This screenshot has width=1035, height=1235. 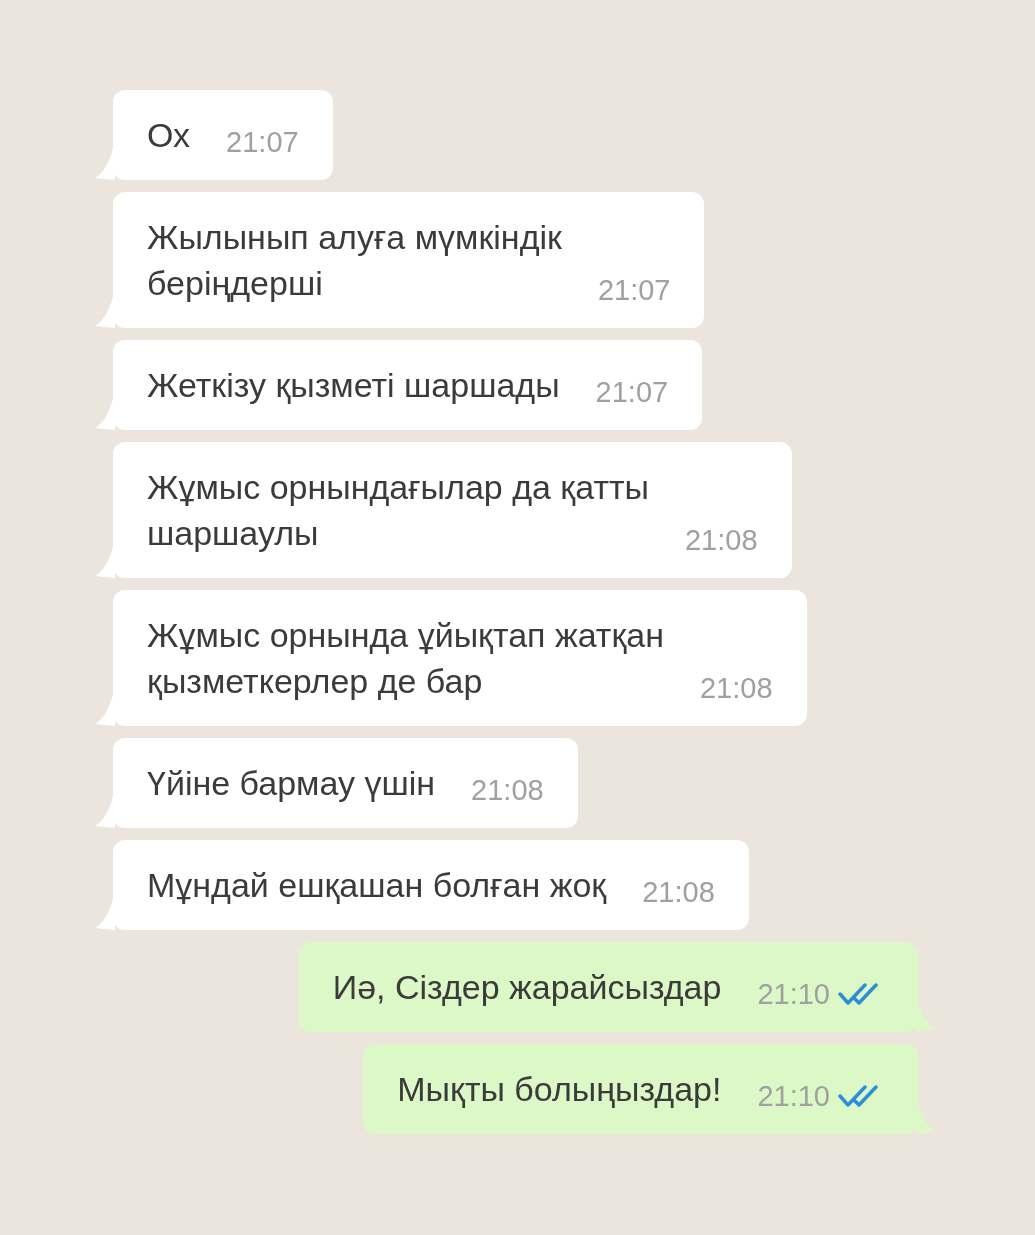 I want to click on message-text: Жұмыс орнындағылар да қатты шаршаулы, so click(x=398, y=510).